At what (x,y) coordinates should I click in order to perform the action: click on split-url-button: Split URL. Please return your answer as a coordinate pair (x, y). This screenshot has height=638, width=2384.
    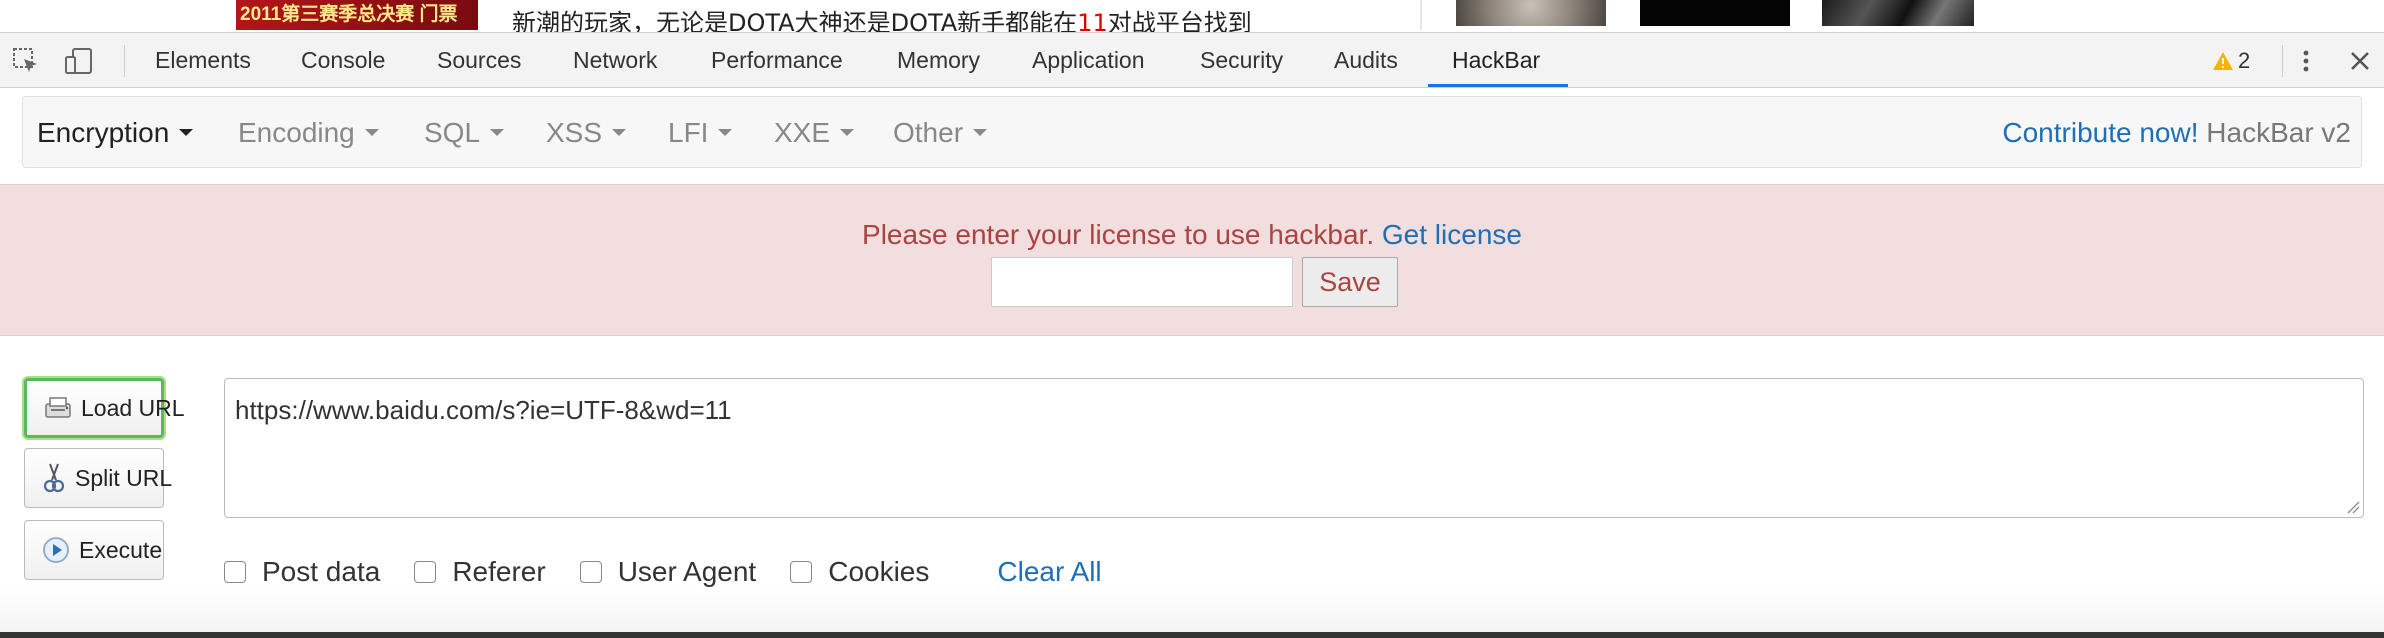
    Looking at the image, I should click on (98, 478).